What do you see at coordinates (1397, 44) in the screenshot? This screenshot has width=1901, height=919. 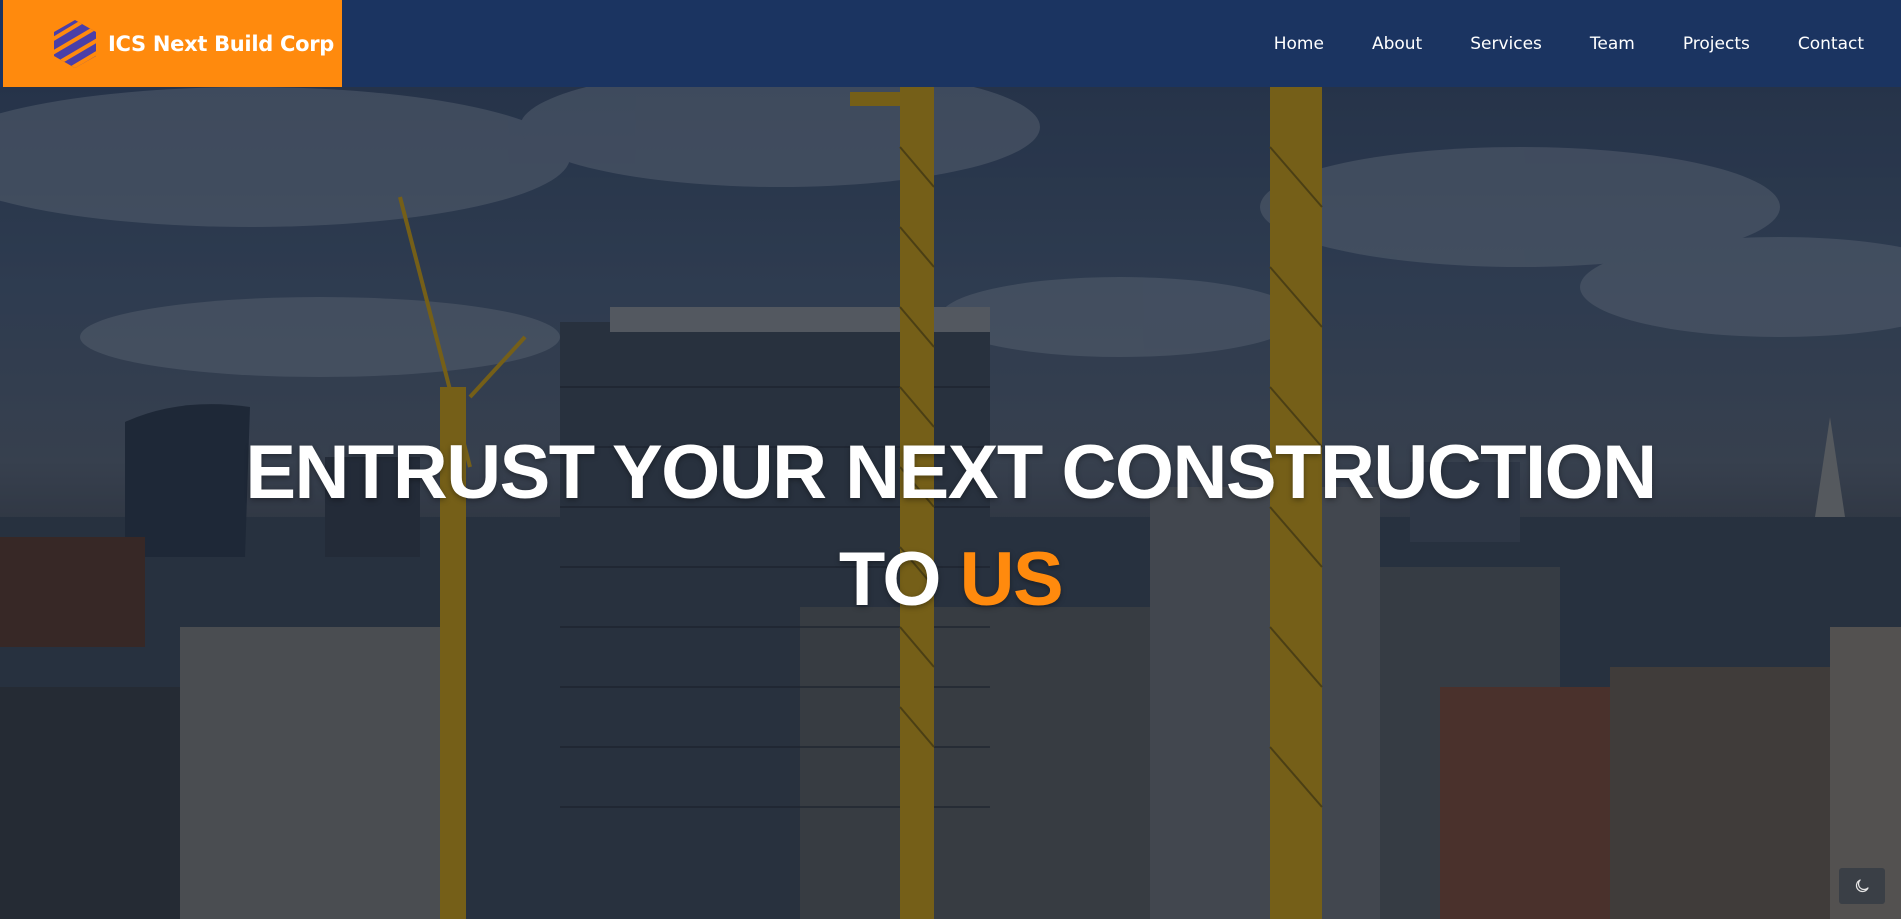 I see `nav-link-about: About` at bounding box center [1397, 44].